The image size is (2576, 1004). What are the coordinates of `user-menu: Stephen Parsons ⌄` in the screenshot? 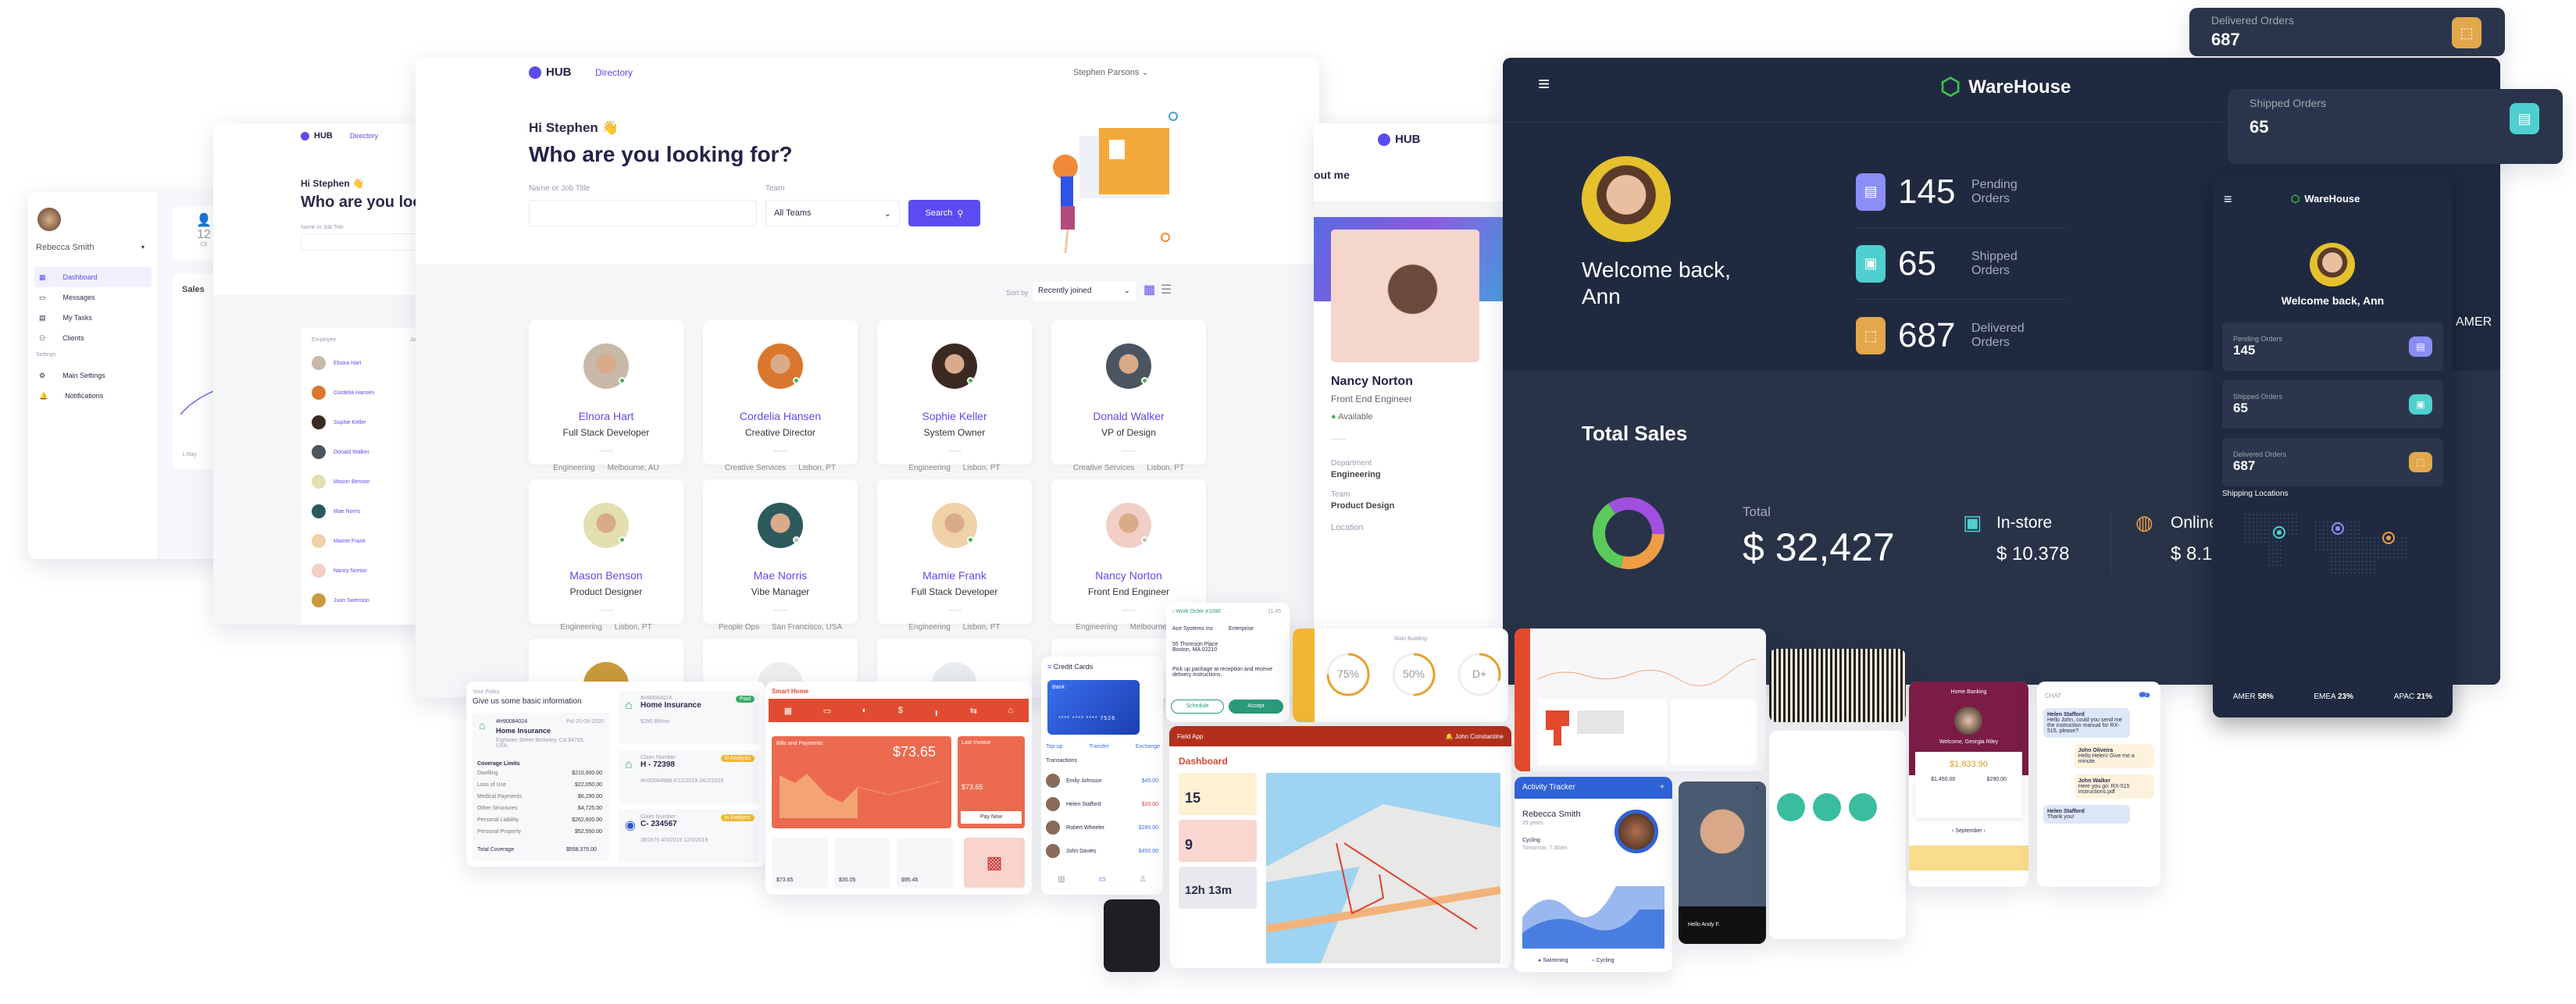 It's located at (1111, 72).